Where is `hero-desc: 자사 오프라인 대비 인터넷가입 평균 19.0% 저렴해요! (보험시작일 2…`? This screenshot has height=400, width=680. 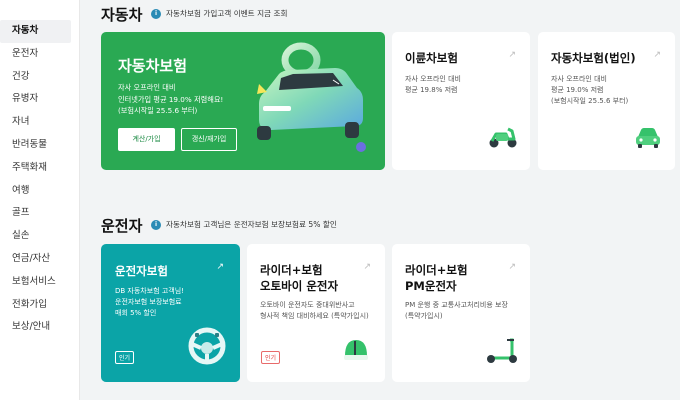 hero-desc: 자사 오프라인 대비 인터넷가입 평균 19.0% 저렴해요! (보험시작일 2… is located at coordinates (170, 99).